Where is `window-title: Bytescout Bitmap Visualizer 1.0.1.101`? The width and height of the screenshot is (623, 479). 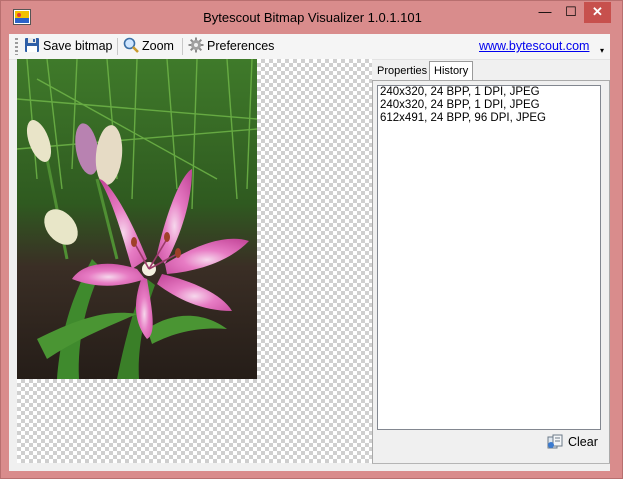 window-title: Bytescout Bitmap Visualizer 1.0.1.101 is located at coordinates (312, 17).